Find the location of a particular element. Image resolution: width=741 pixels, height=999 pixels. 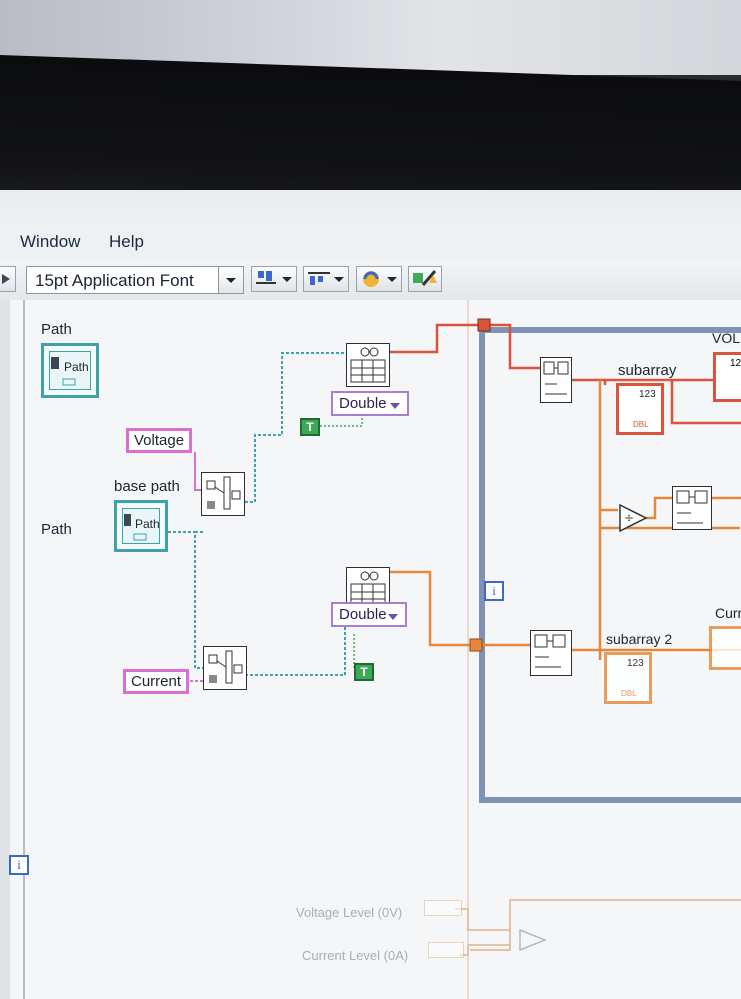

array-subset-node-mid is located at coordinates (692, 508).